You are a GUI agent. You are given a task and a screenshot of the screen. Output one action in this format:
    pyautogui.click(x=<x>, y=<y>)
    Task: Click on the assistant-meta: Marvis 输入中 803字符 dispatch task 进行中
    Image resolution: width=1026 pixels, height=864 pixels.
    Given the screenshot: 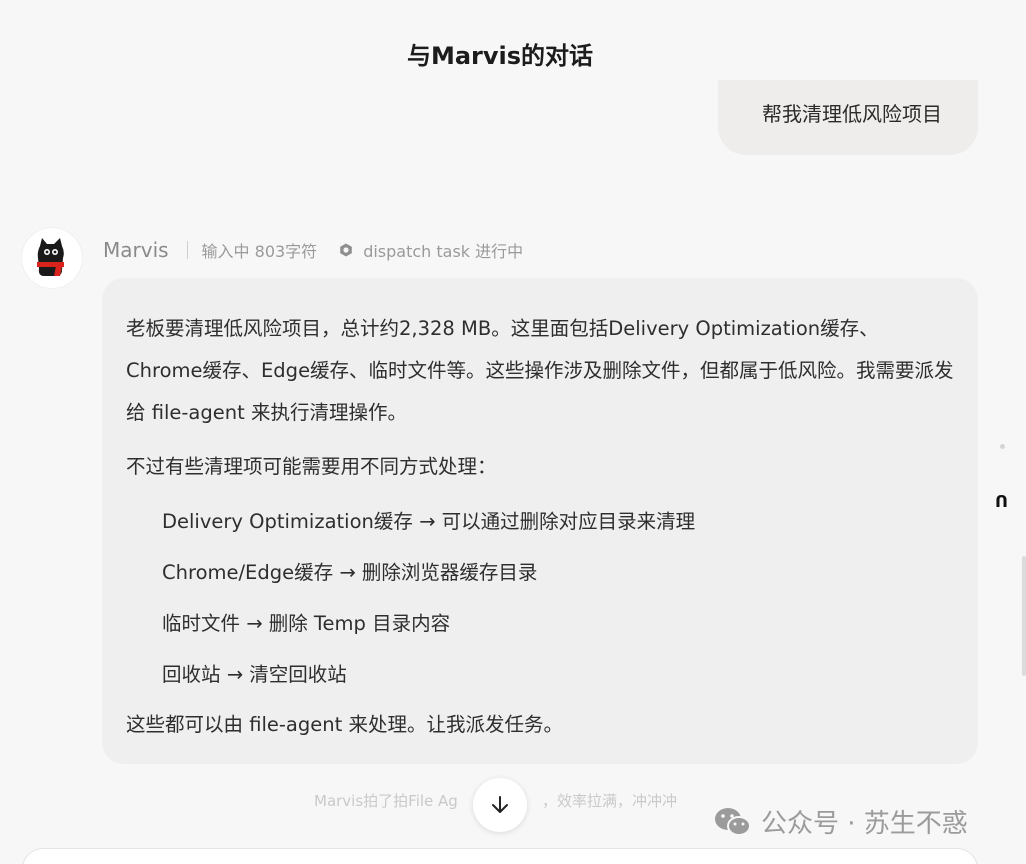 What is the action you would take?
    pyautogui.click(x=313, y=250)
    